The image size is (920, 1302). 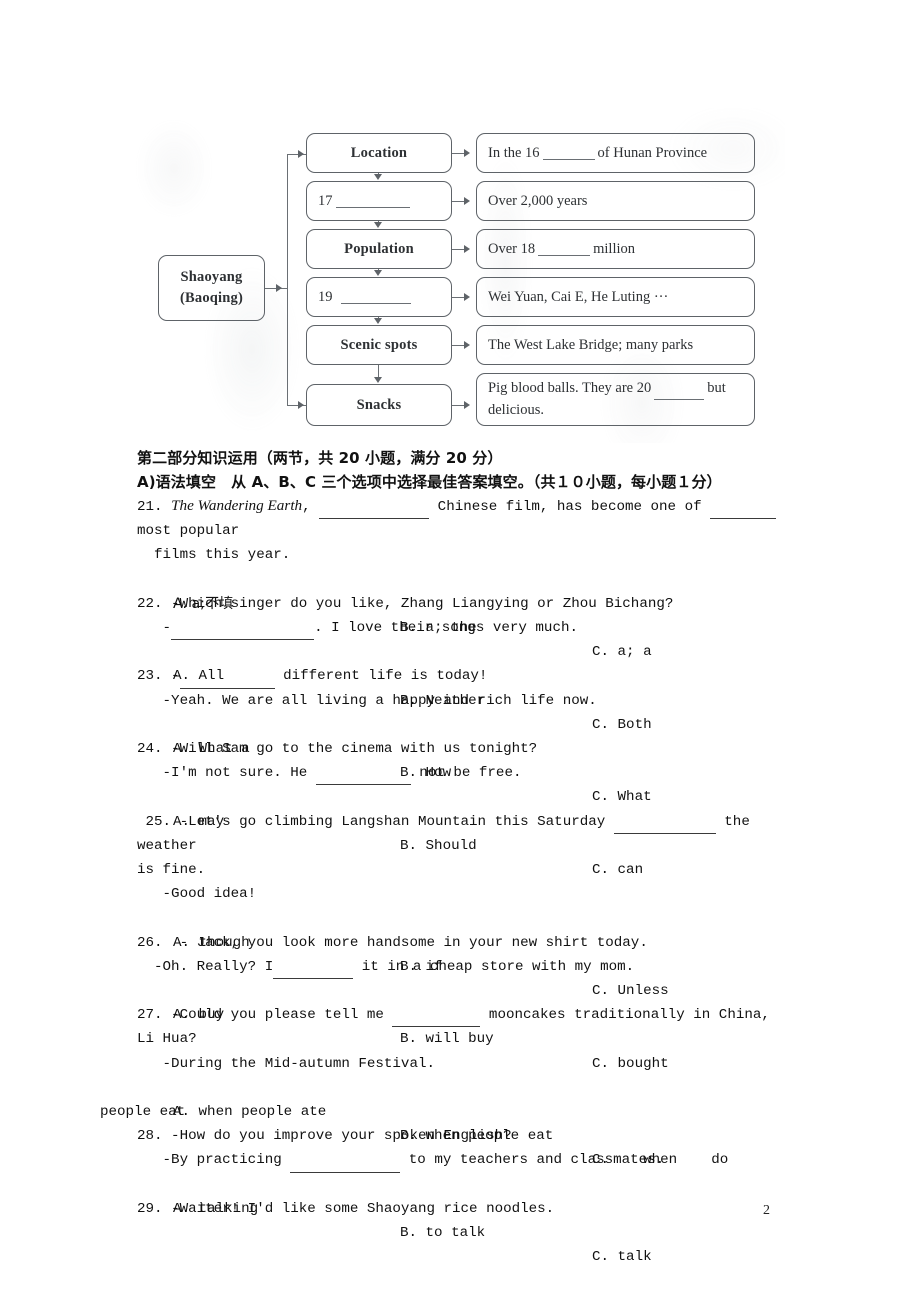 What do you see at coordinates (286, 1063) in the screenshot?
I see `question-27-line2: -During the Mid-autumn Festival.` at bounding box center [286, 1063].